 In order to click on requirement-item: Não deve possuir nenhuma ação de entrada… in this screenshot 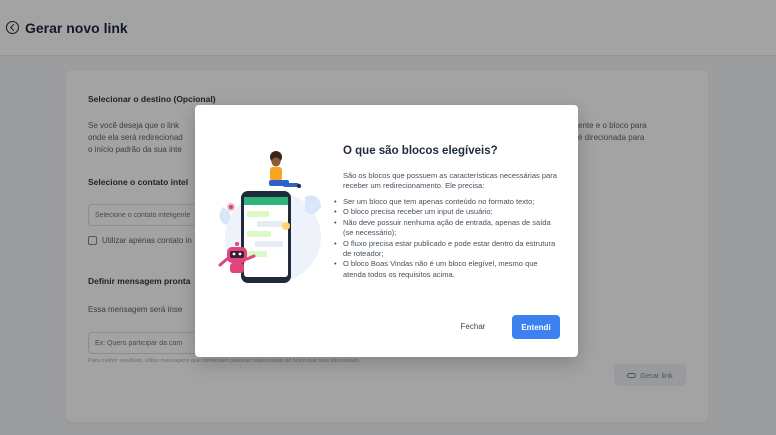, I will do `click(447, 228)`.